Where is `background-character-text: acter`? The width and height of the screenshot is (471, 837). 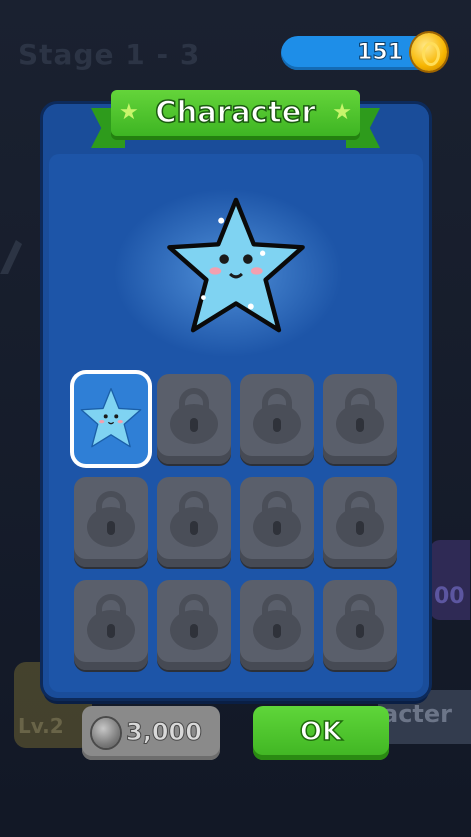
background-character-text: acter is located at coordinates (417, 714).